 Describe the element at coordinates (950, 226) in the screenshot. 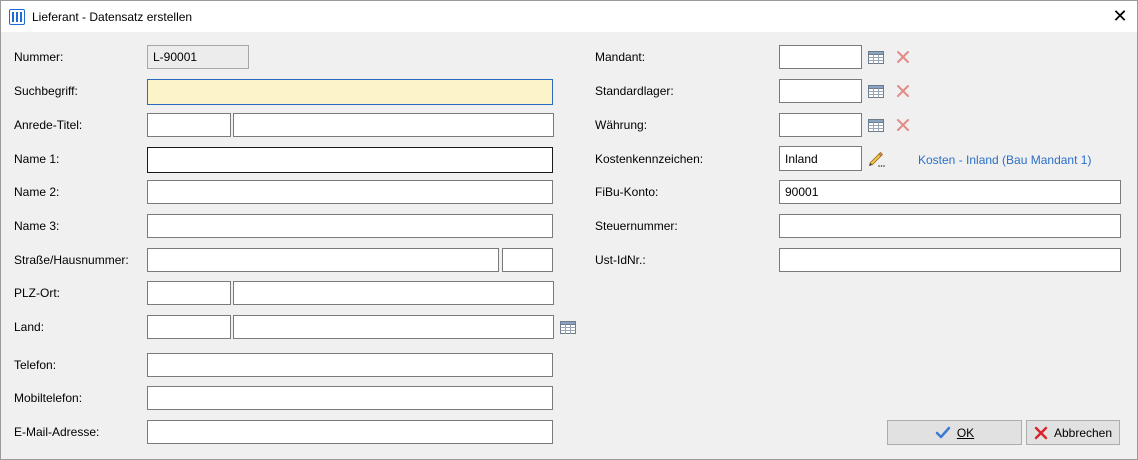

I see `steuernummer-field` at that location.